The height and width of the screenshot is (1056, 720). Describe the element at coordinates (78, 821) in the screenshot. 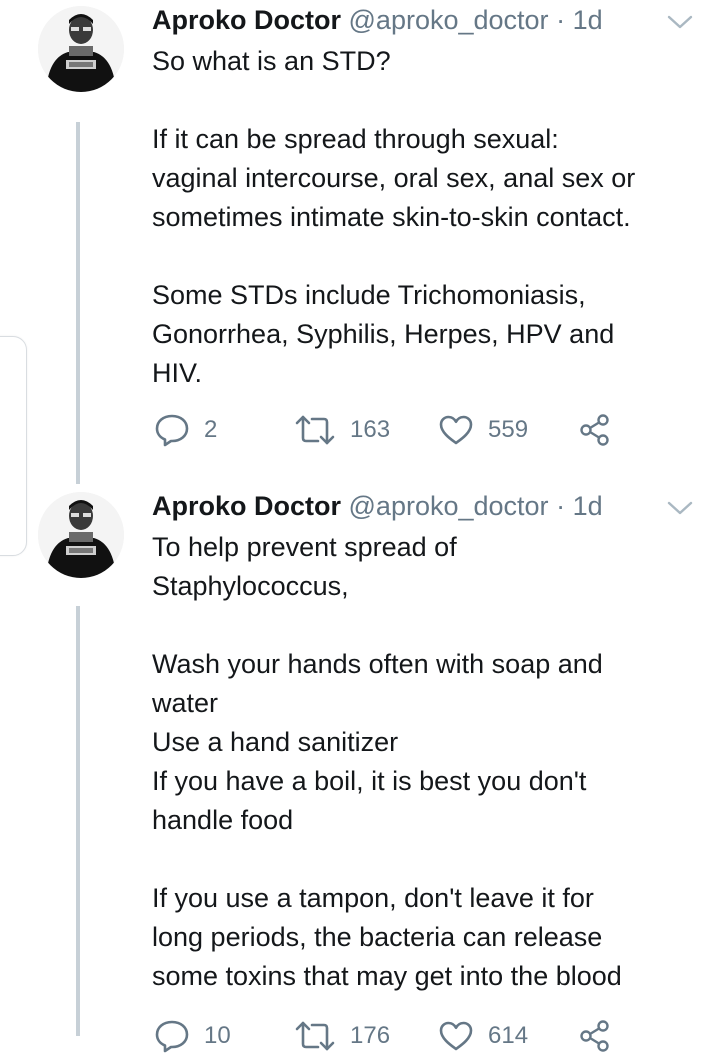

I see `thread-line-lower` at that location.